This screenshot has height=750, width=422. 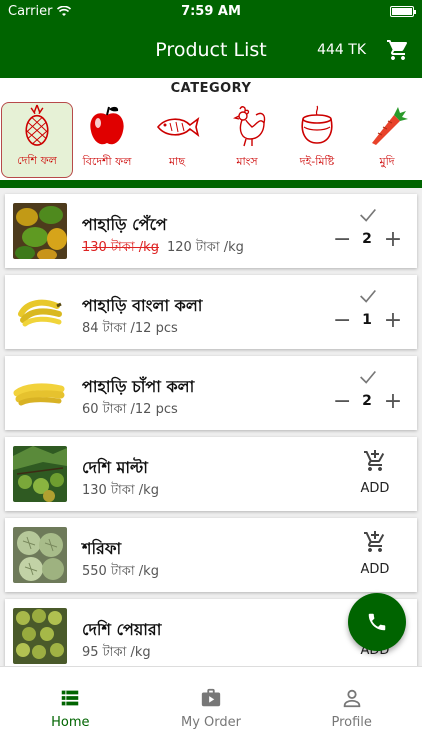 I want to click on category-label: বিদেশী ফল, so click(x=107, y=161).